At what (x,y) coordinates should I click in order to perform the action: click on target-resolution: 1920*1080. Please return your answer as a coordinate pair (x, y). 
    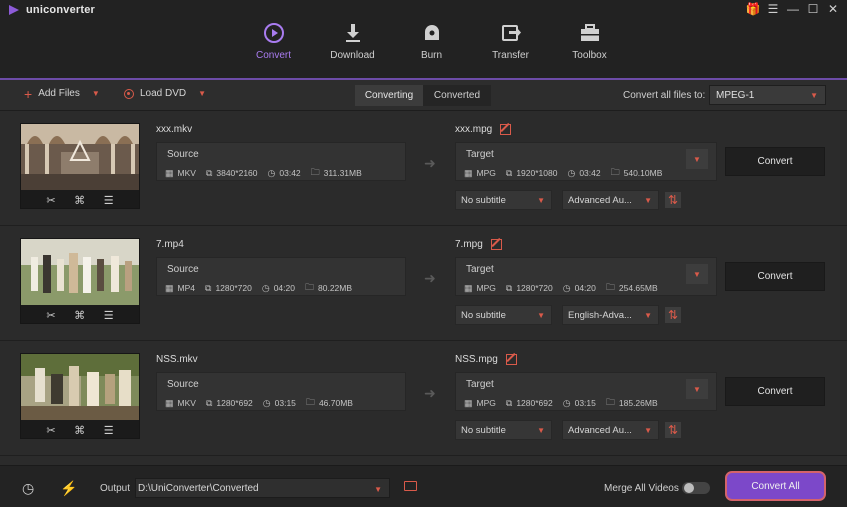
    Looking at the image, I should click on (537, 173).